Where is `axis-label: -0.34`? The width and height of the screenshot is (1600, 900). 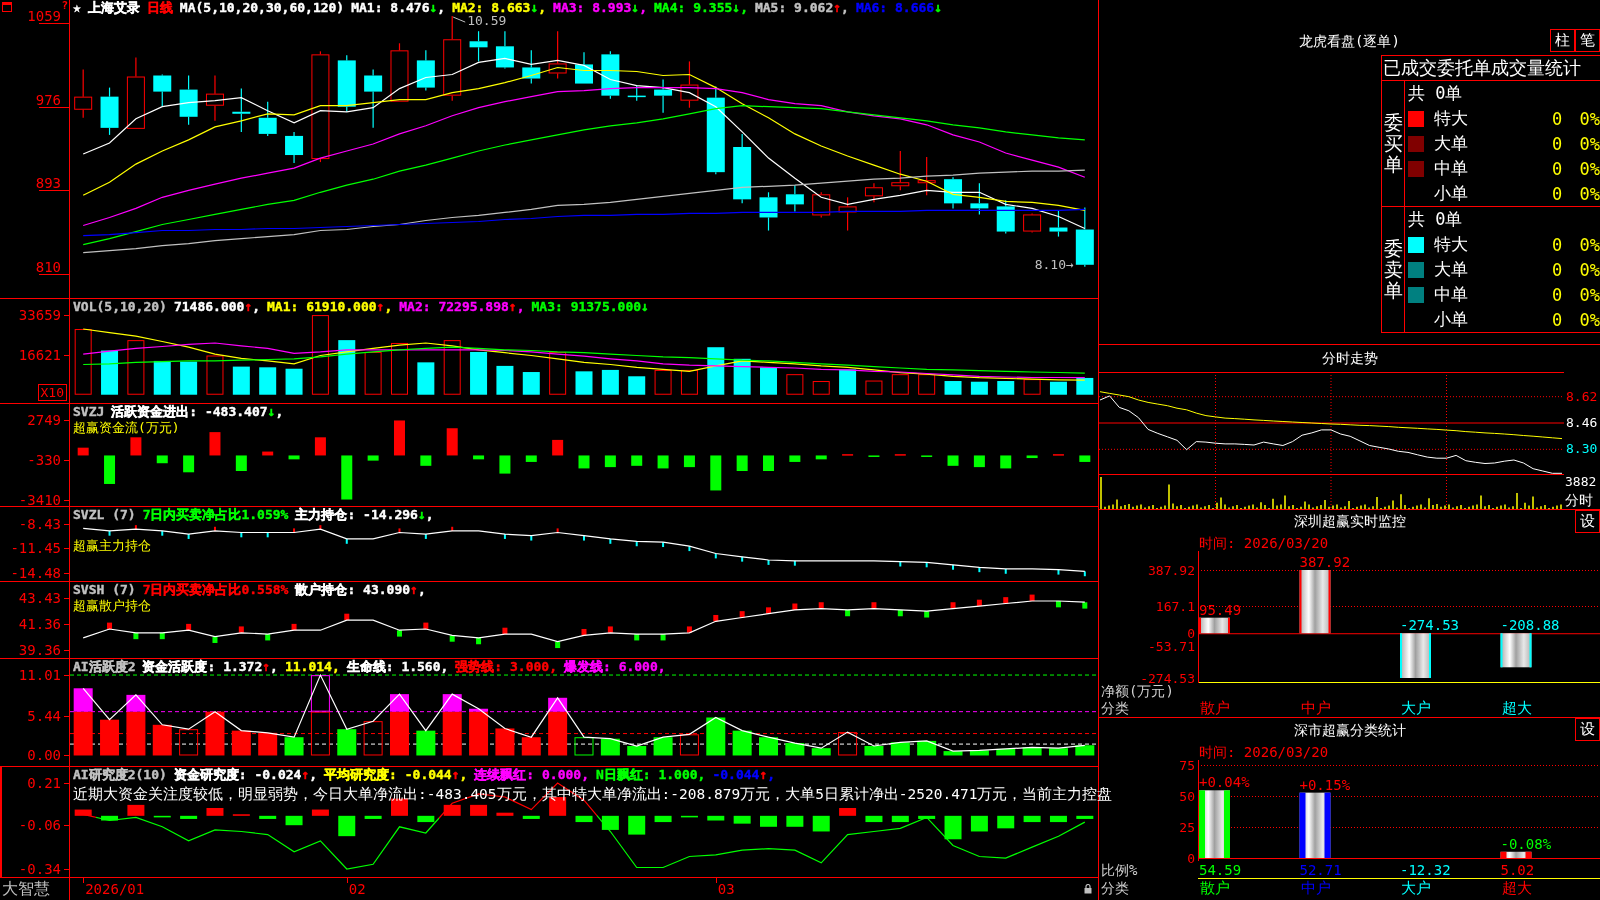
axis-label: -0.34 is located at coordinates (39, 869).